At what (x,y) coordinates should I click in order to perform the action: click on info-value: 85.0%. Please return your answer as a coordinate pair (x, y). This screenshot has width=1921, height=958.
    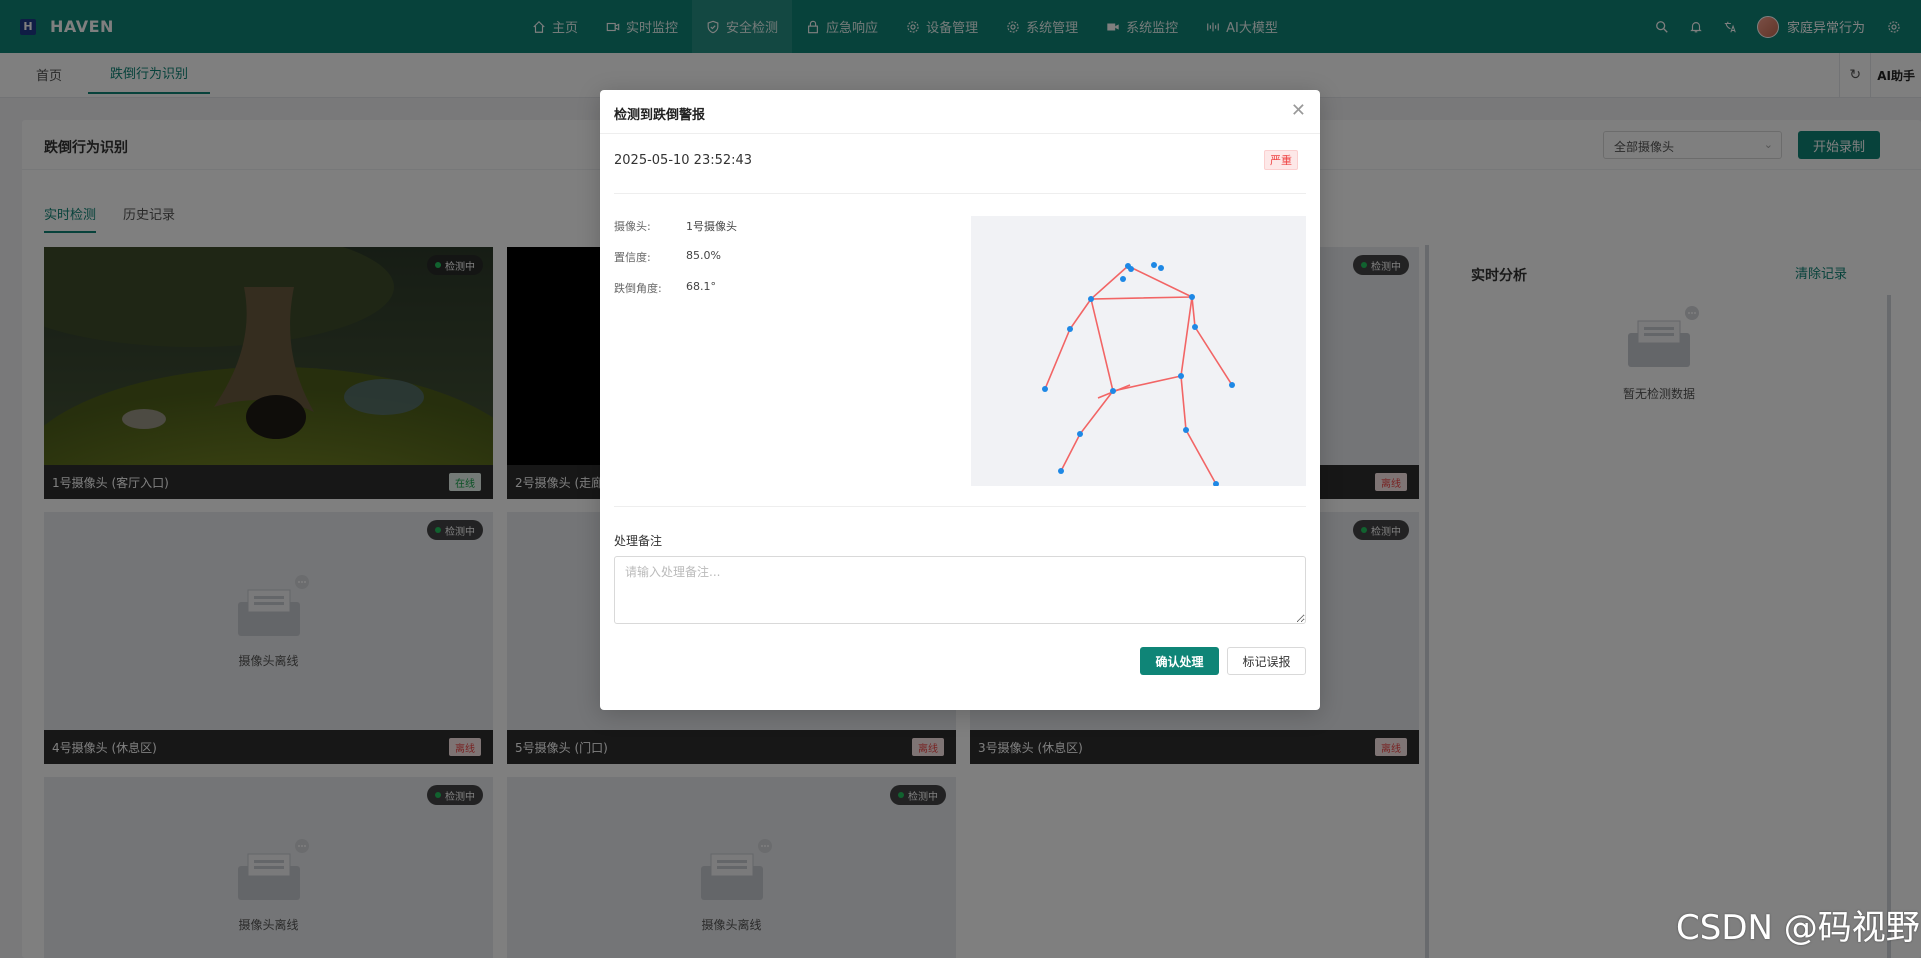
    Looking at the image, I should click on (703, 255).